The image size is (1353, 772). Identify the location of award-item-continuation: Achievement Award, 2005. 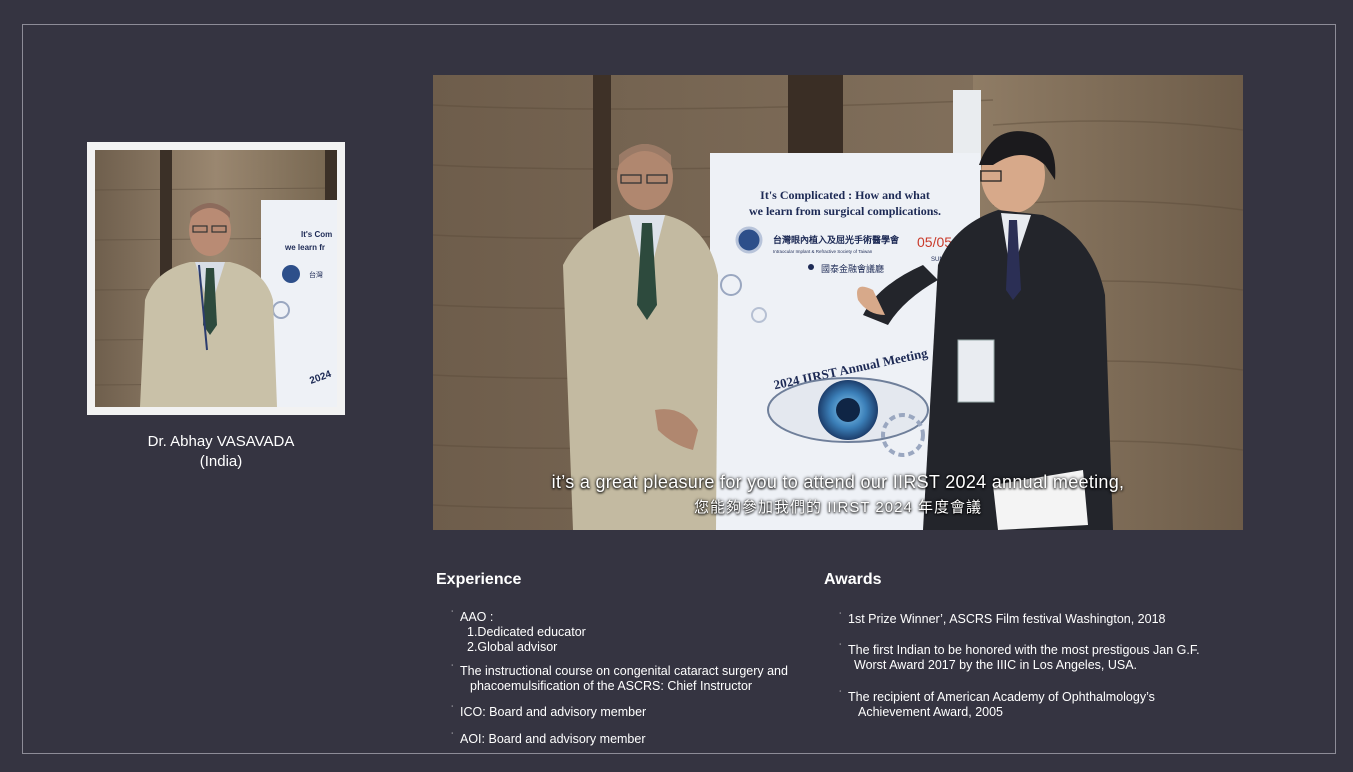
(931, 712).